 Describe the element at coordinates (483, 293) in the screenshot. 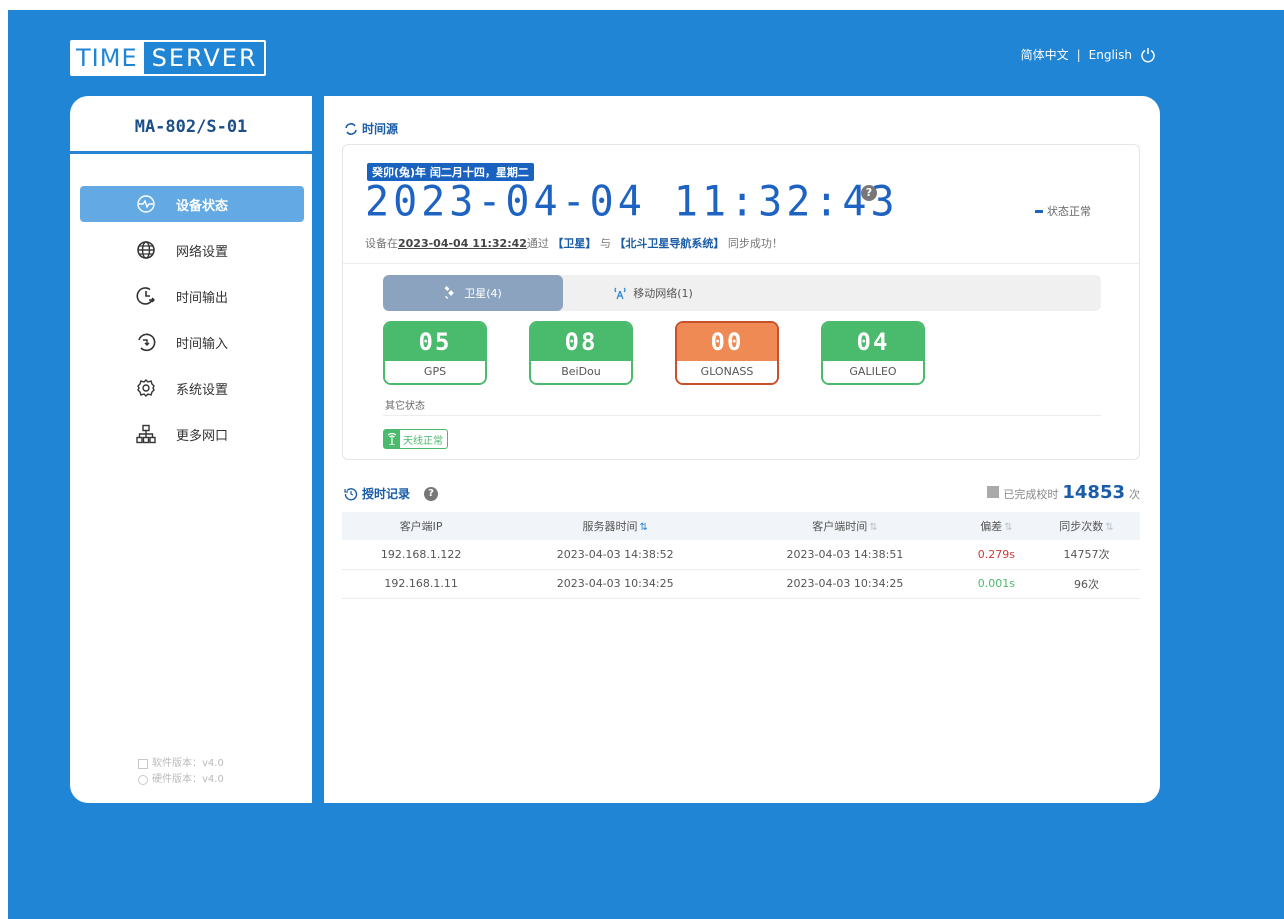

I see `tab-satellite-label: 卫星(4)` at that location.